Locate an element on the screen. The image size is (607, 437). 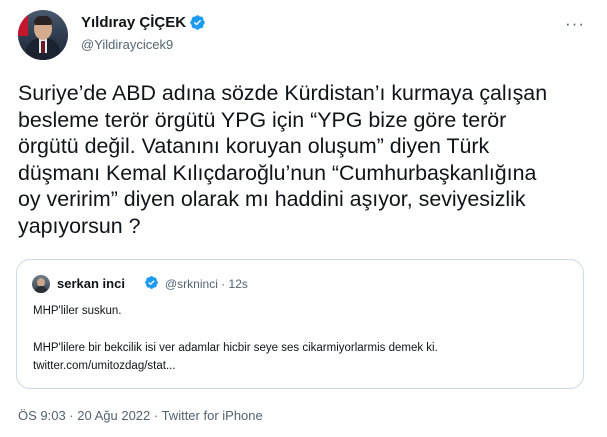
author-name: Yıldıray ÇİÇEK is located at coordinates (133, 22).